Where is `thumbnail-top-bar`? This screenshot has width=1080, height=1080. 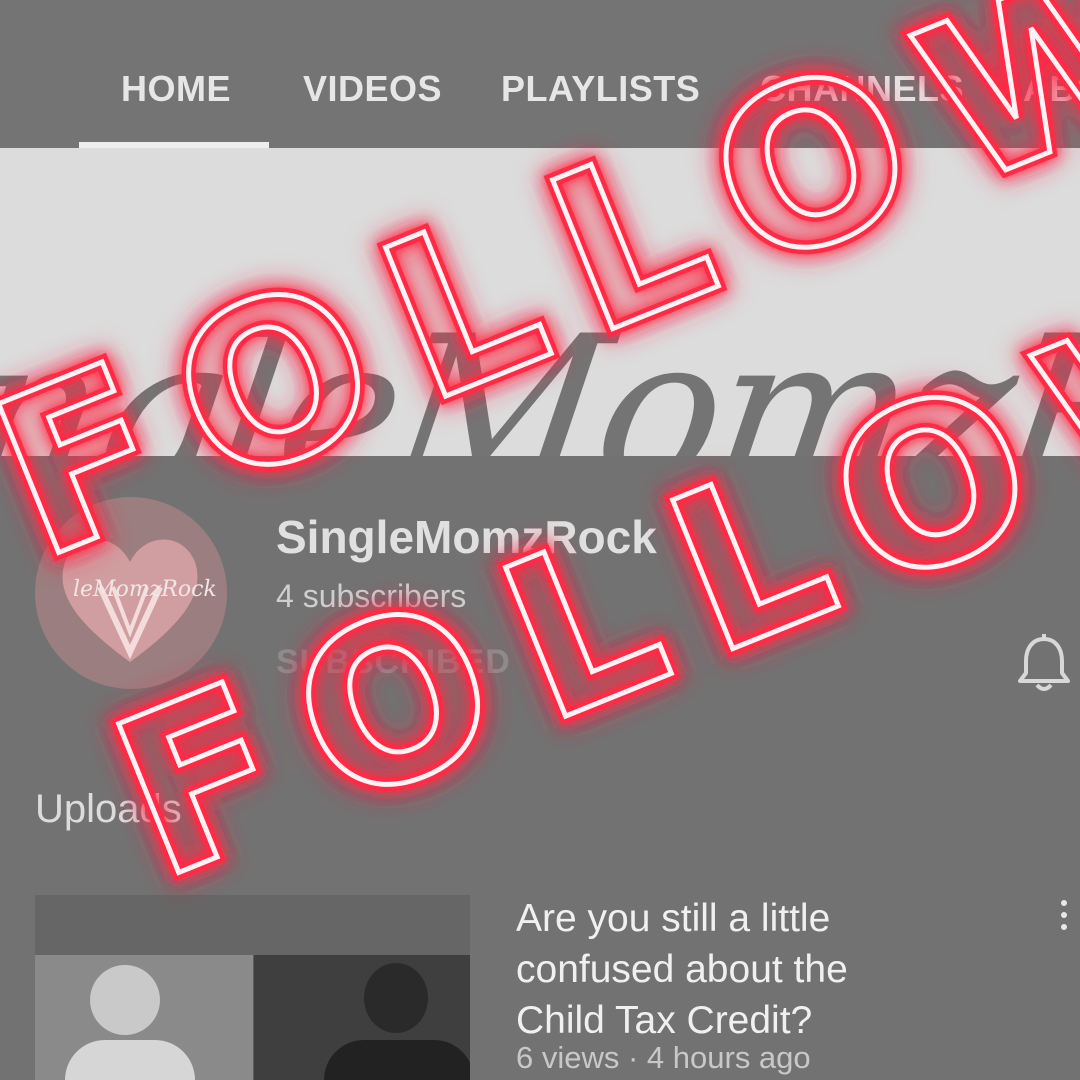 thumbnail-top-bar is located at coordinates (252, 925).